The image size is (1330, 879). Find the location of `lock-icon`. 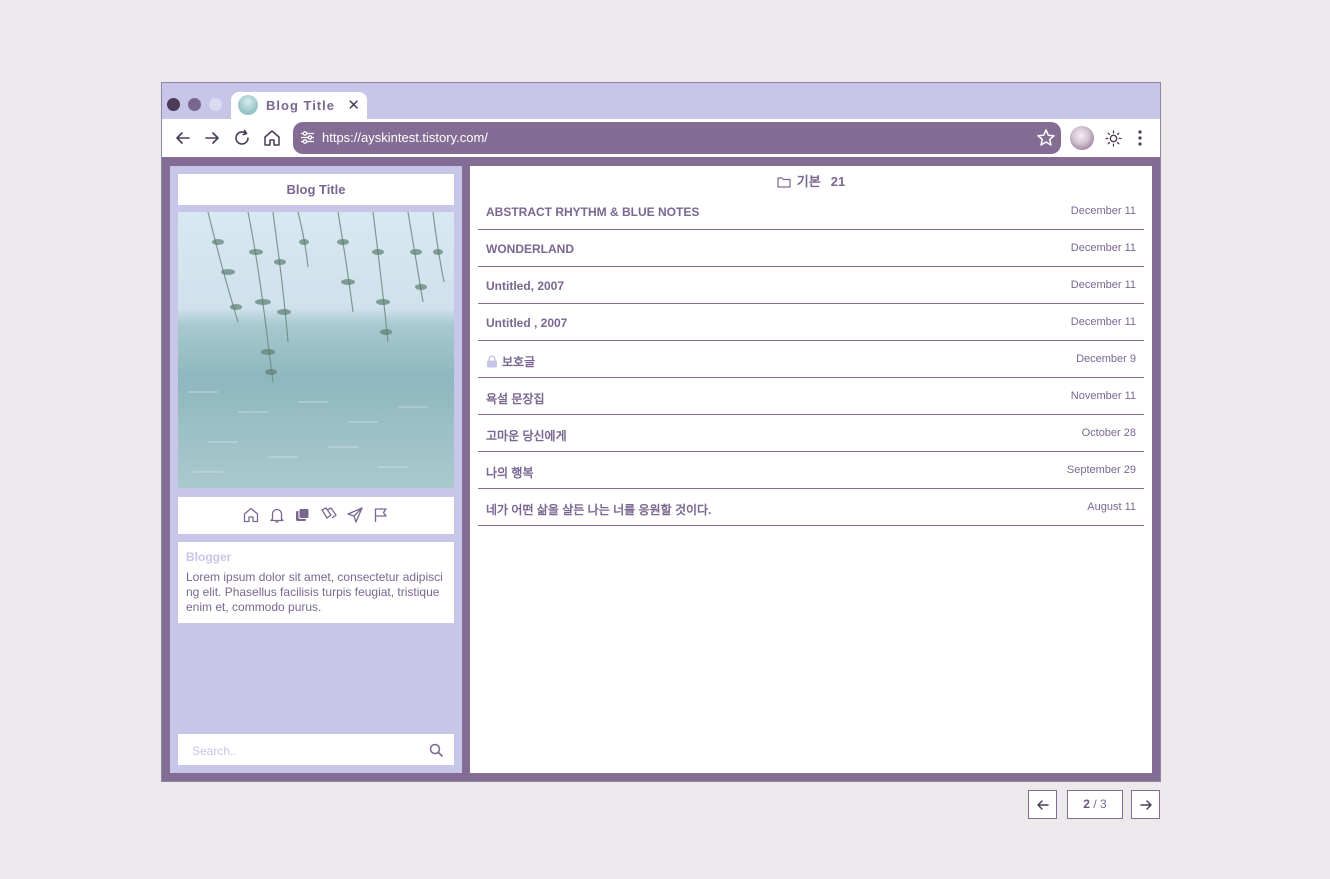

lock-icon is located at coordinates (492, 361).